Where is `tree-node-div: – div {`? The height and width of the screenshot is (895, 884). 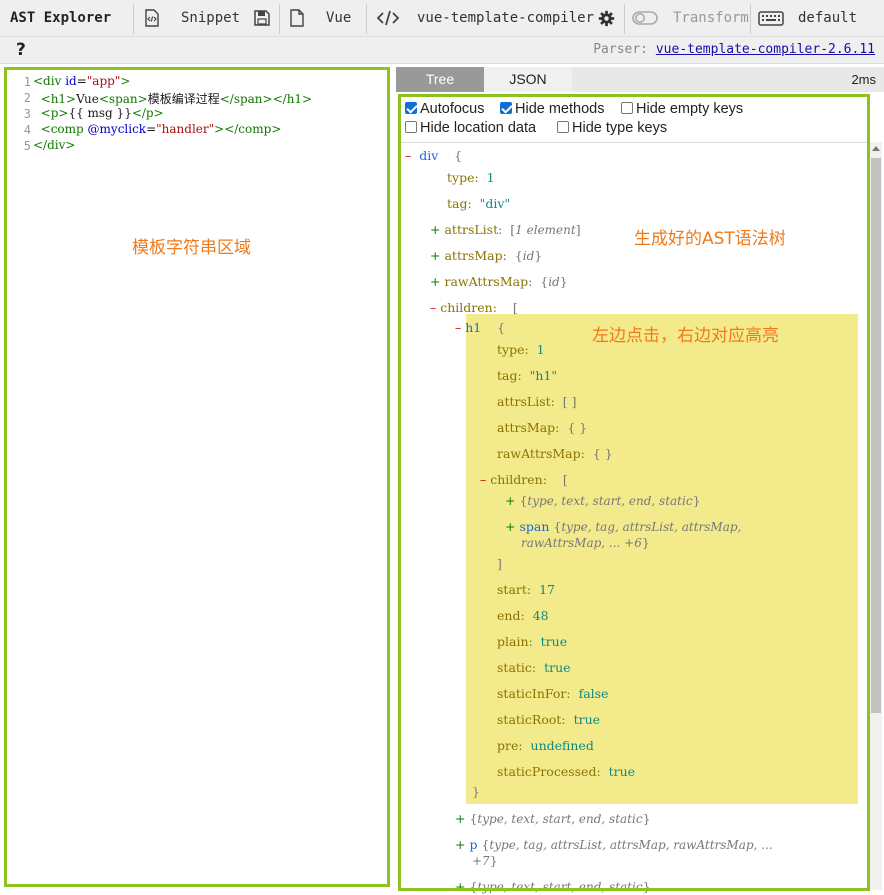
tree-node-div: – div { is located at coordinates (433, 155).